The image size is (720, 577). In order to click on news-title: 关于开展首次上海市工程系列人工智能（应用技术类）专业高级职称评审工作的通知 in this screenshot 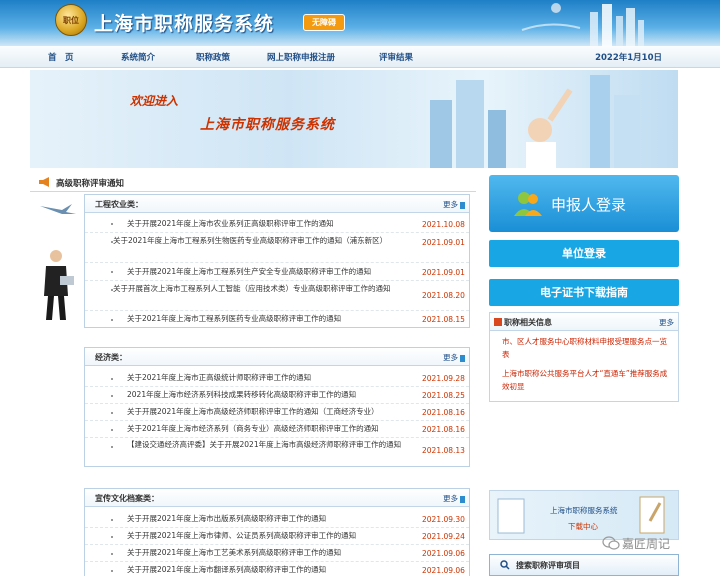, I will do `click(256, 289)`.